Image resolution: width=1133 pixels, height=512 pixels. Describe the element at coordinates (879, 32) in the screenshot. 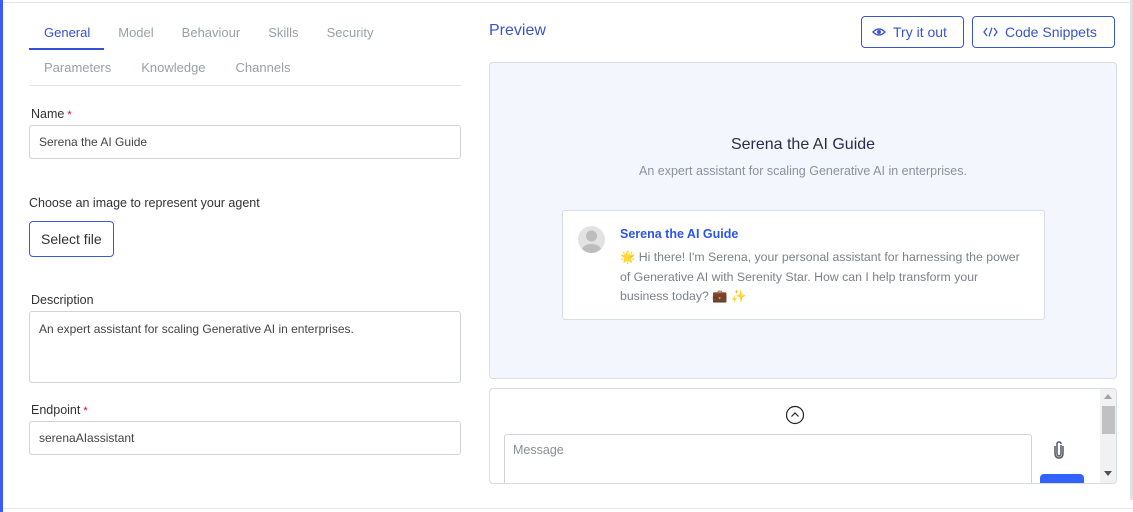

I see `eye-icon` at that location.